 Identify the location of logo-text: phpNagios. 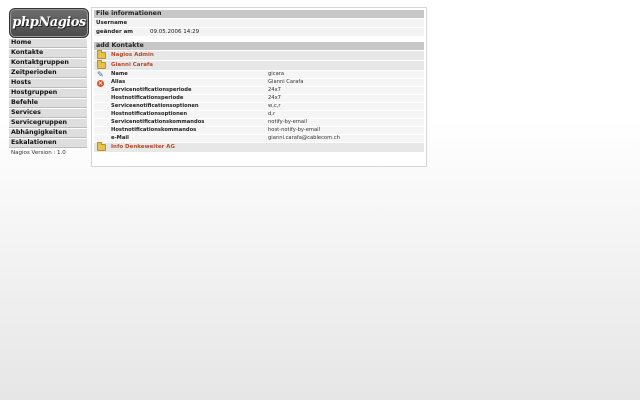
(49, 22).